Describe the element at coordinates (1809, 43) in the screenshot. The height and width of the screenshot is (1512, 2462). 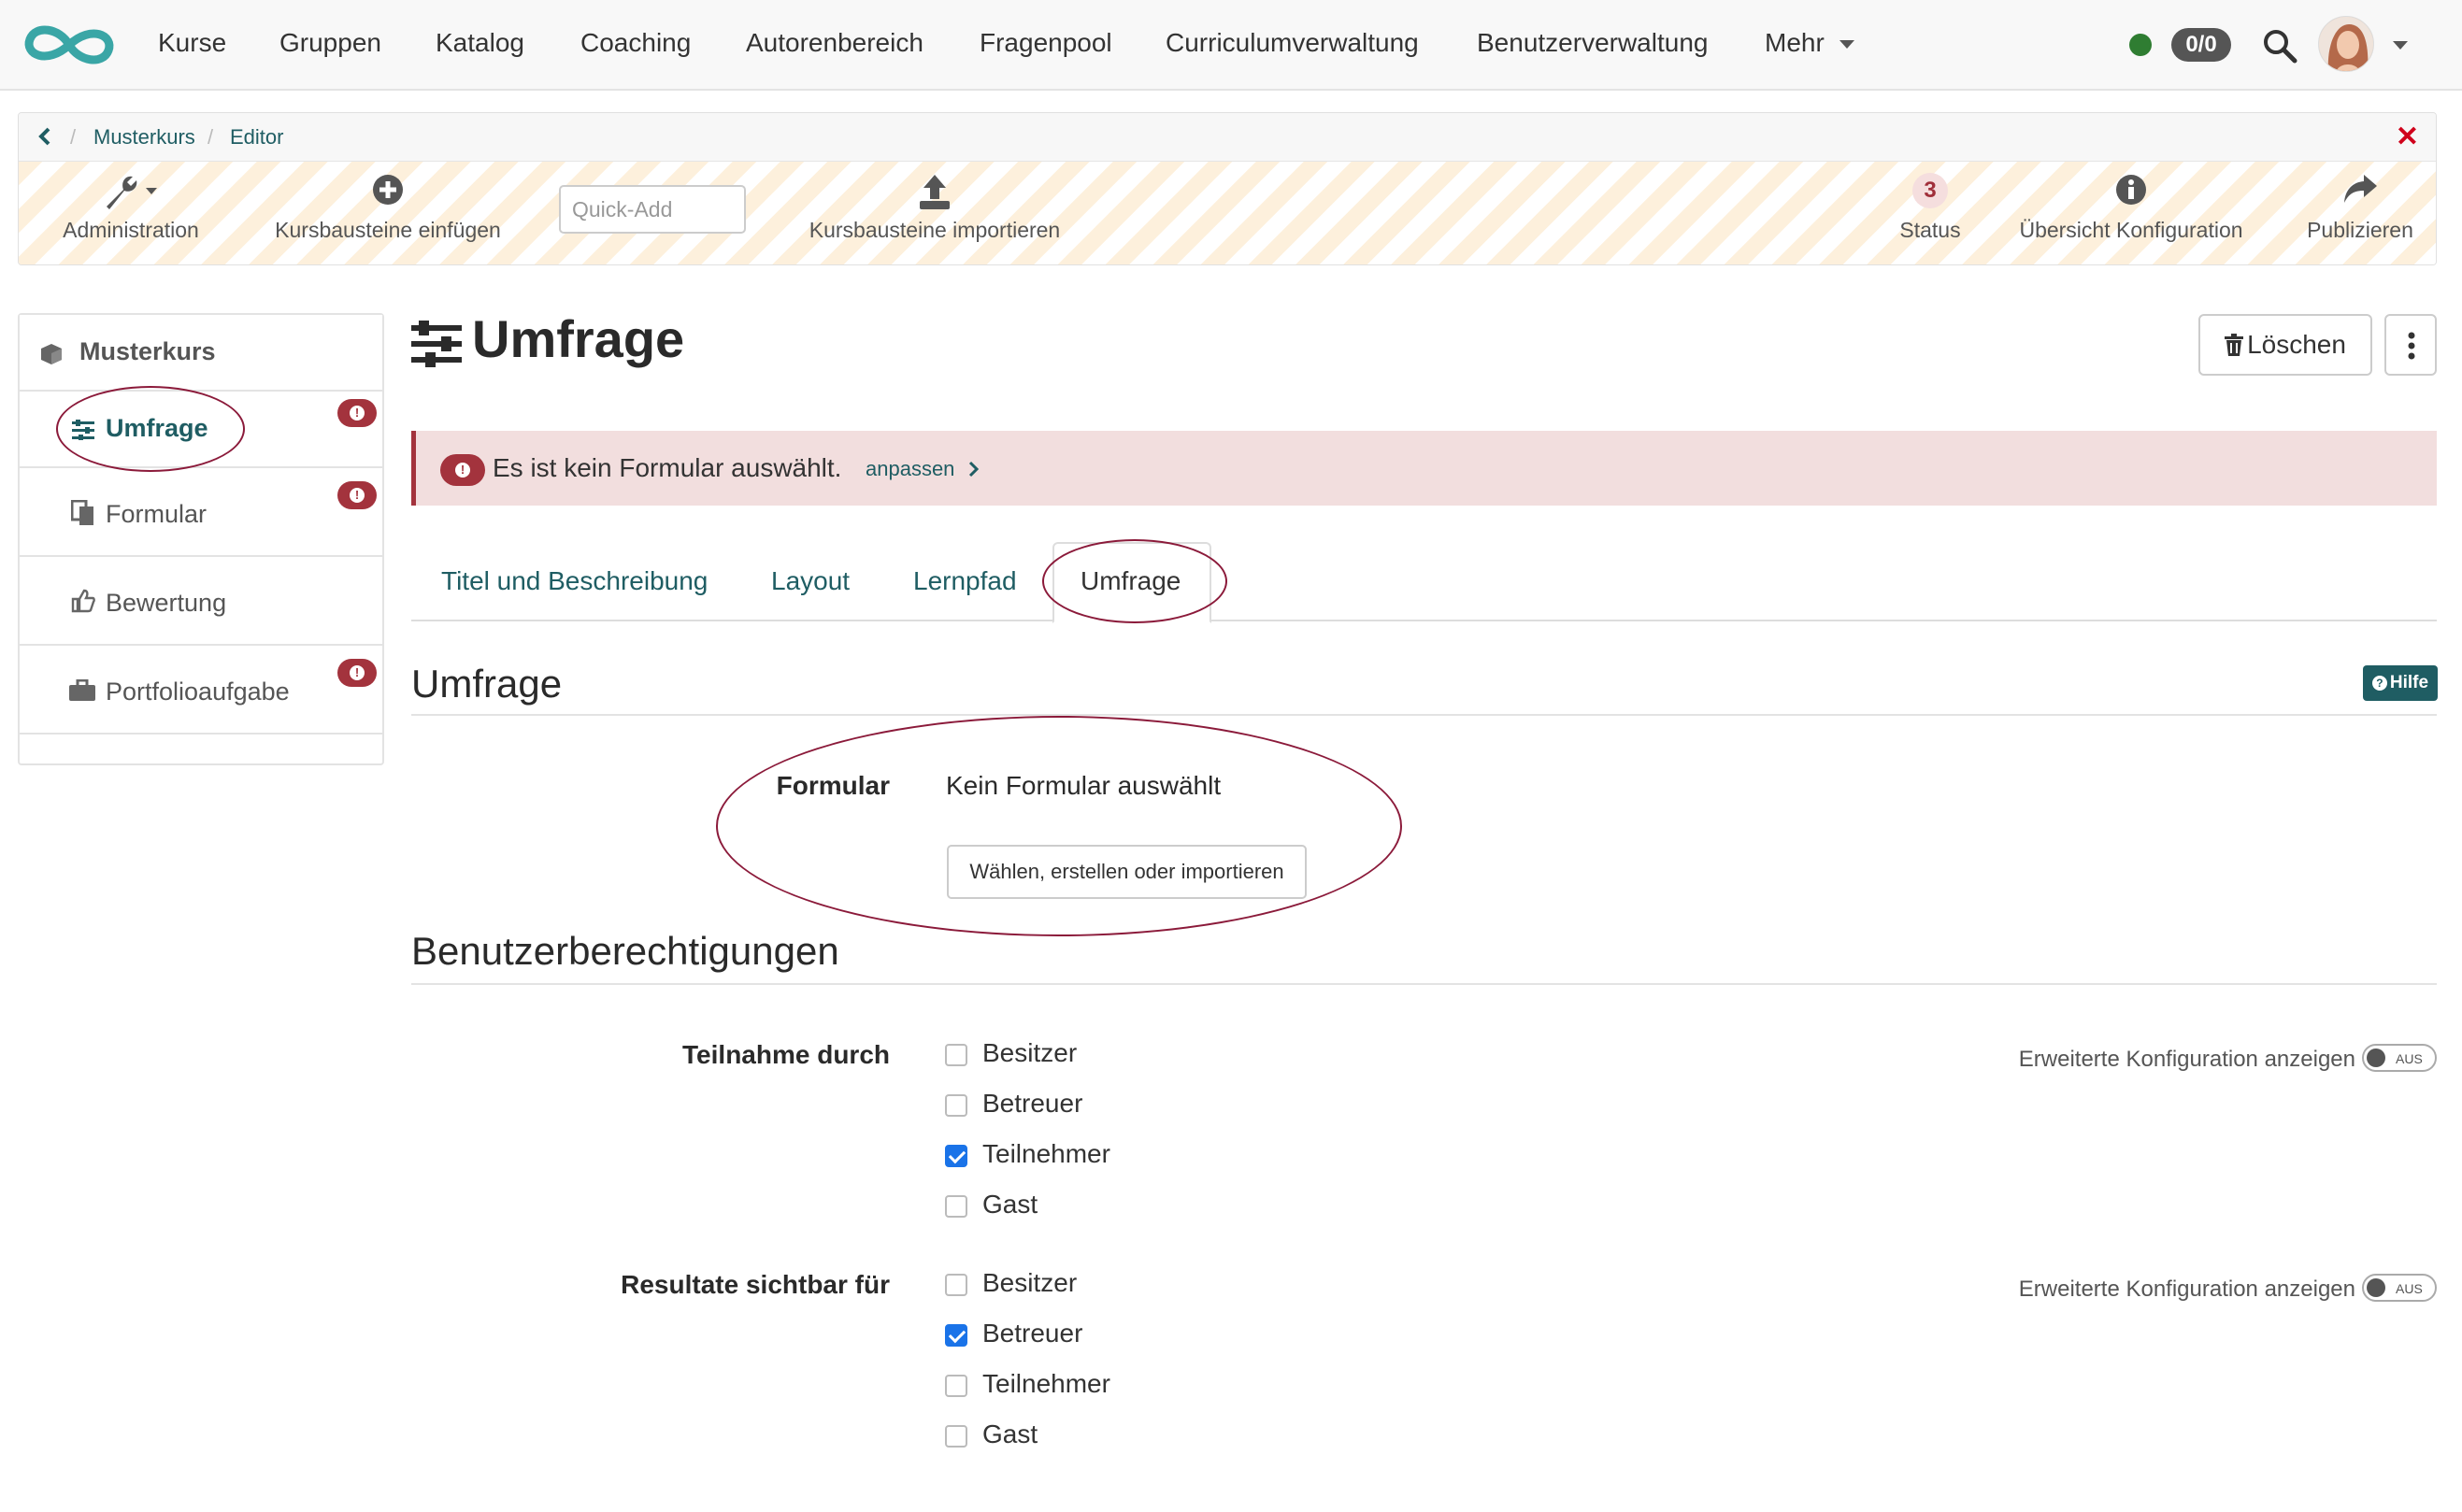
I see `nav-mehr: Mehr` at that location.